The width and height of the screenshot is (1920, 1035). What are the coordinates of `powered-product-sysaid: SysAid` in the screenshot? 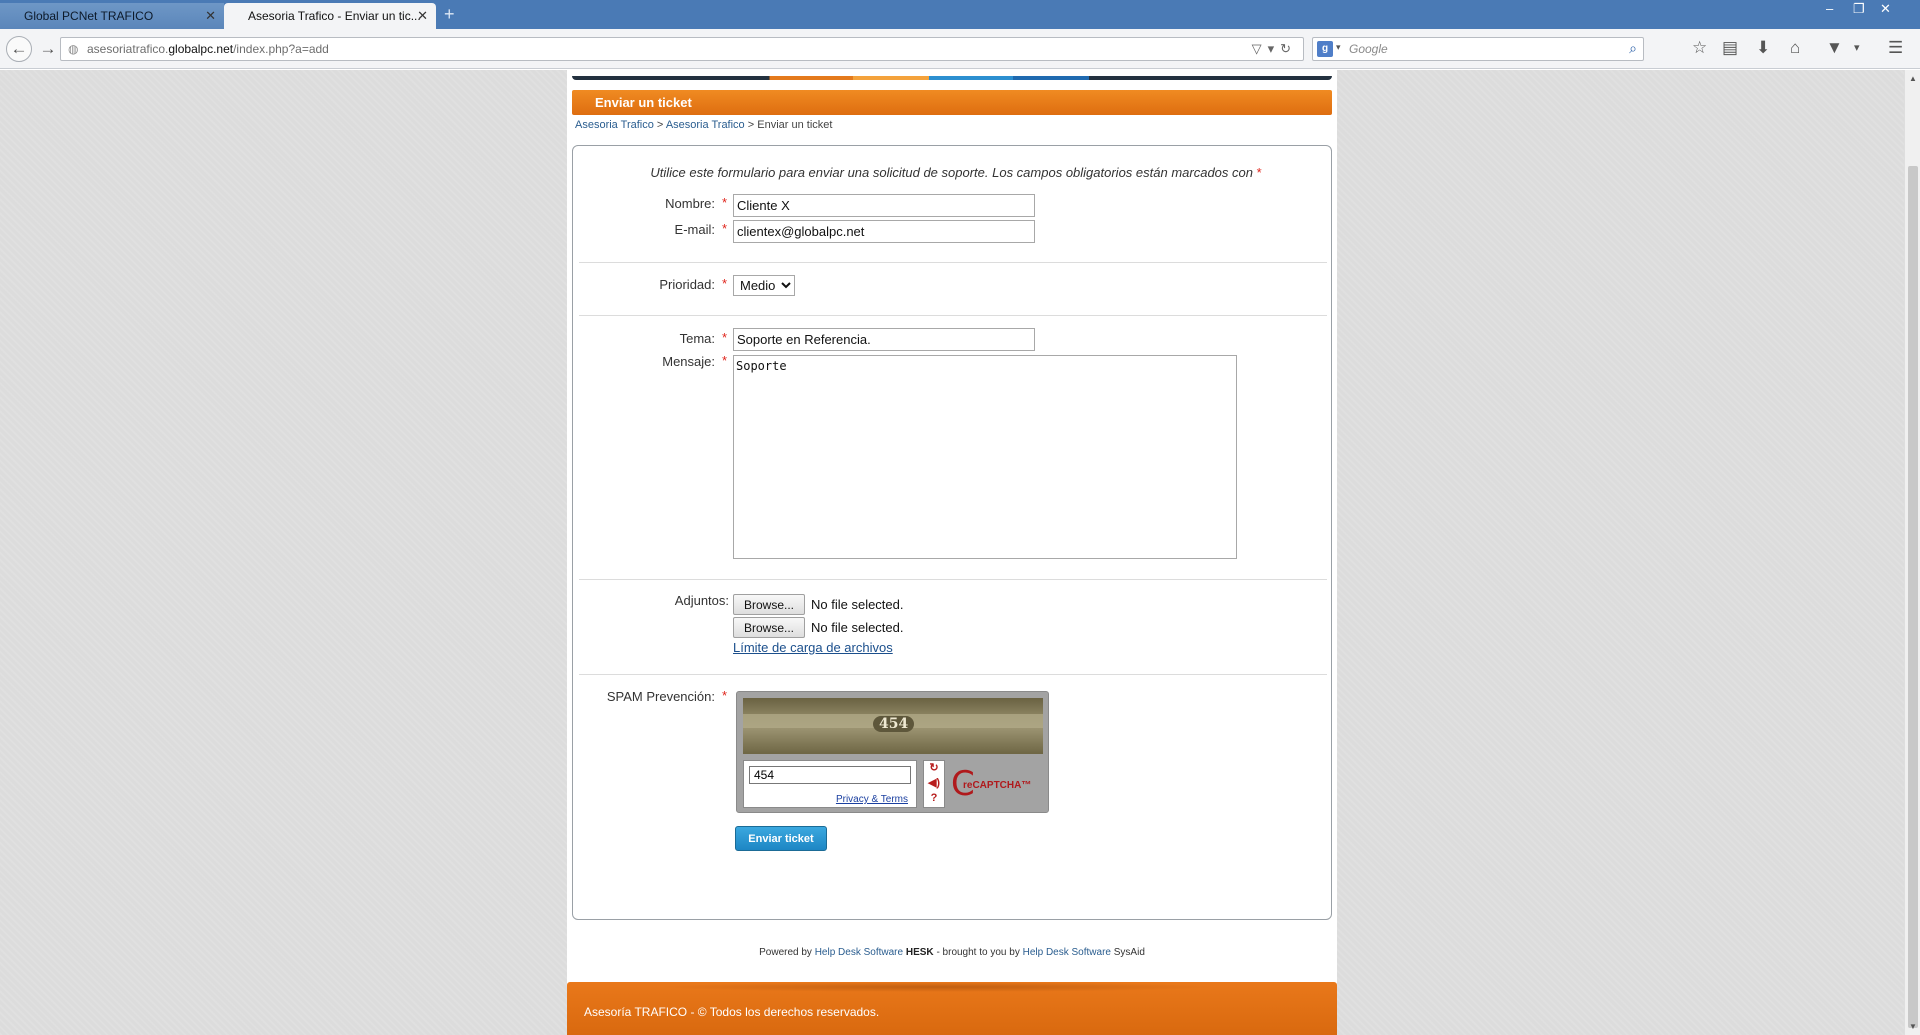 It's located at (1129, 952).